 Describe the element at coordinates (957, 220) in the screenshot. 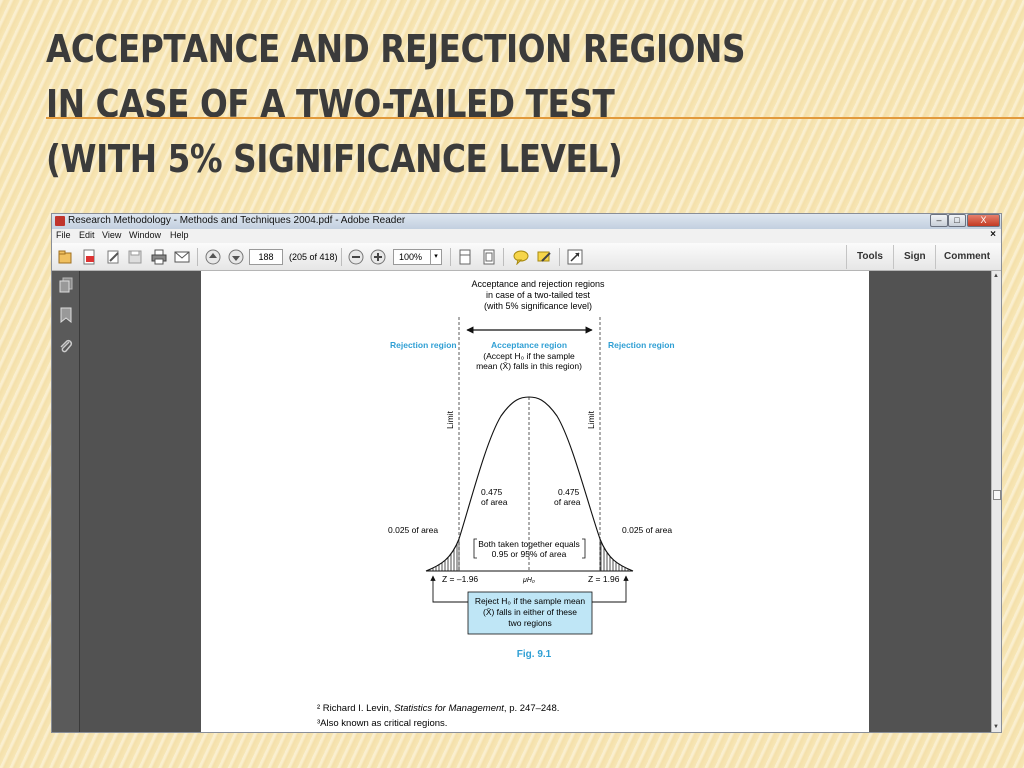

I see `maximize-button: □` at that location.